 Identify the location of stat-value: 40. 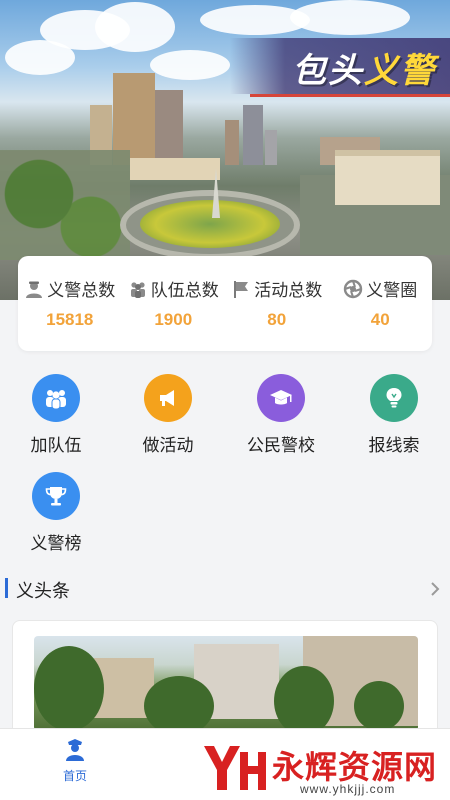
(380, 319).